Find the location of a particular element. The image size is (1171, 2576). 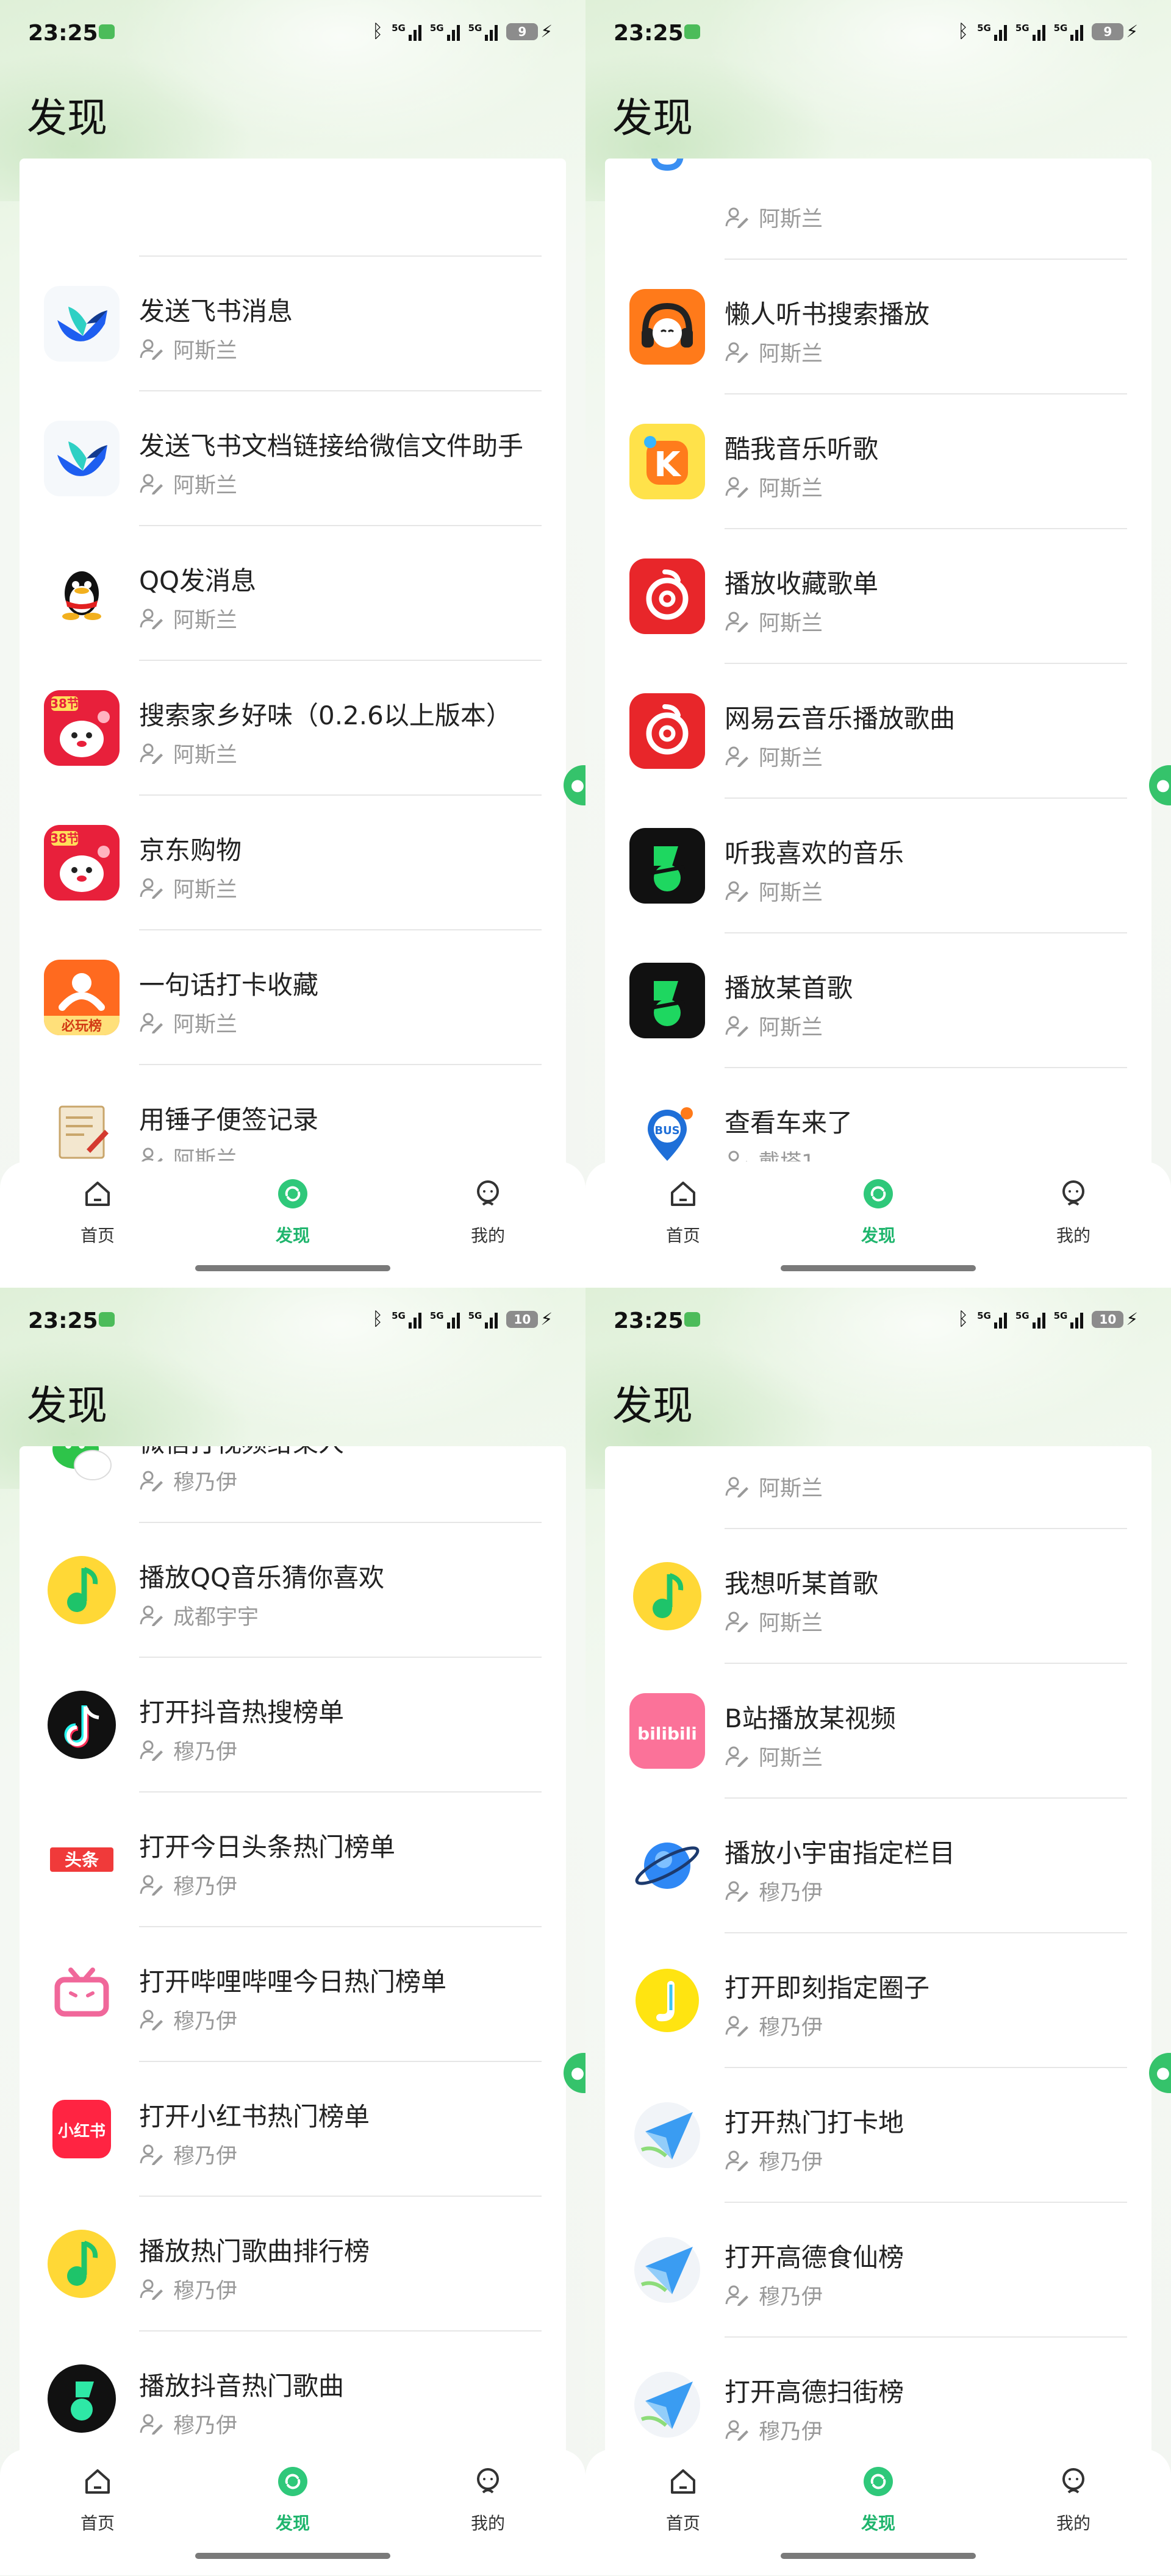

battery-level: 10 is located at coordinates (522, 1319).